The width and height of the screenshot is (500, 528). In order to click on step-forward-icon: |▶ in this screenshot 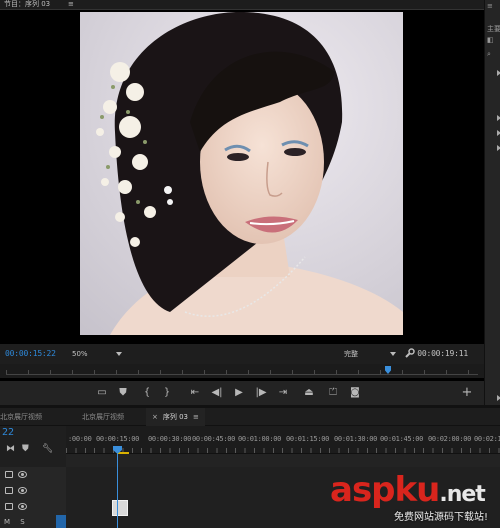, I will do `click(261, 393)`.